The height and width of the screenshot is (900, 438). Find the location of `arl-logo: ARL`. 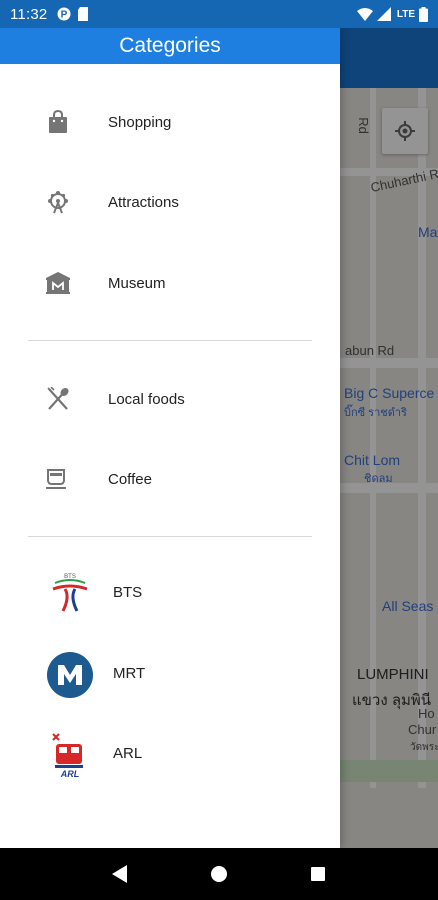

arl-logo: ARL is located at coordinates (70, 755).